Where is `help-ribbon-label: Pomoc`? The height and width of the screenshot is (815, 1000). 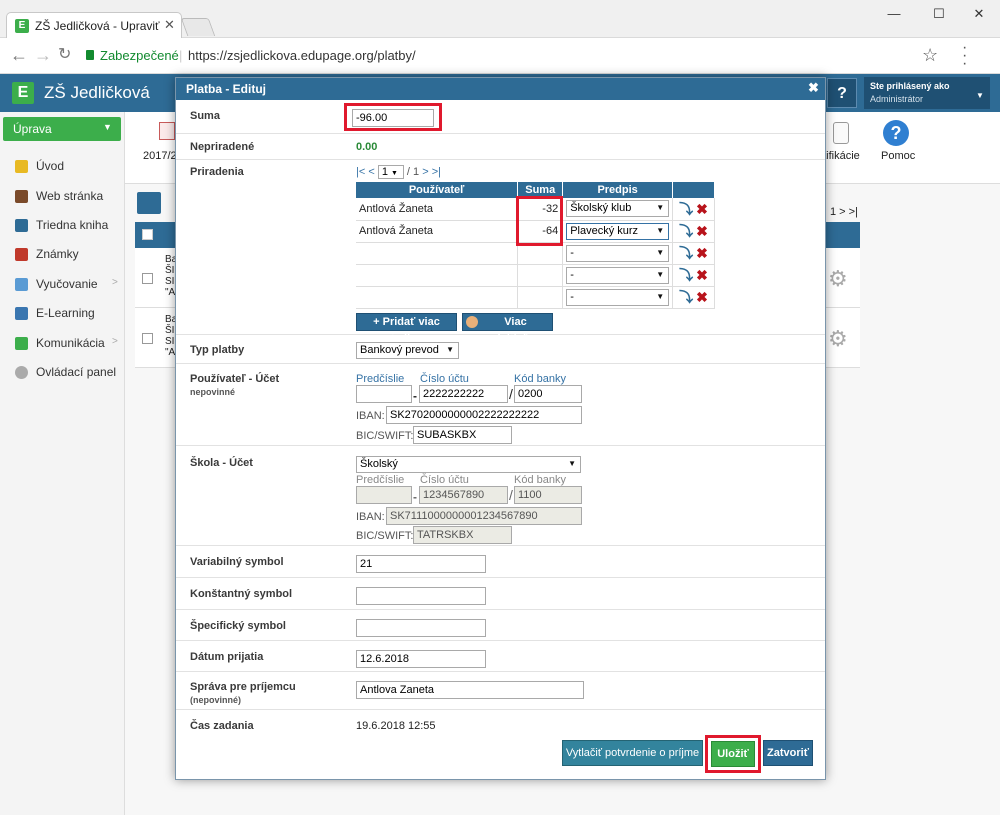 help-ribbon-label: Pomoc is located at coordinates (898, 156).